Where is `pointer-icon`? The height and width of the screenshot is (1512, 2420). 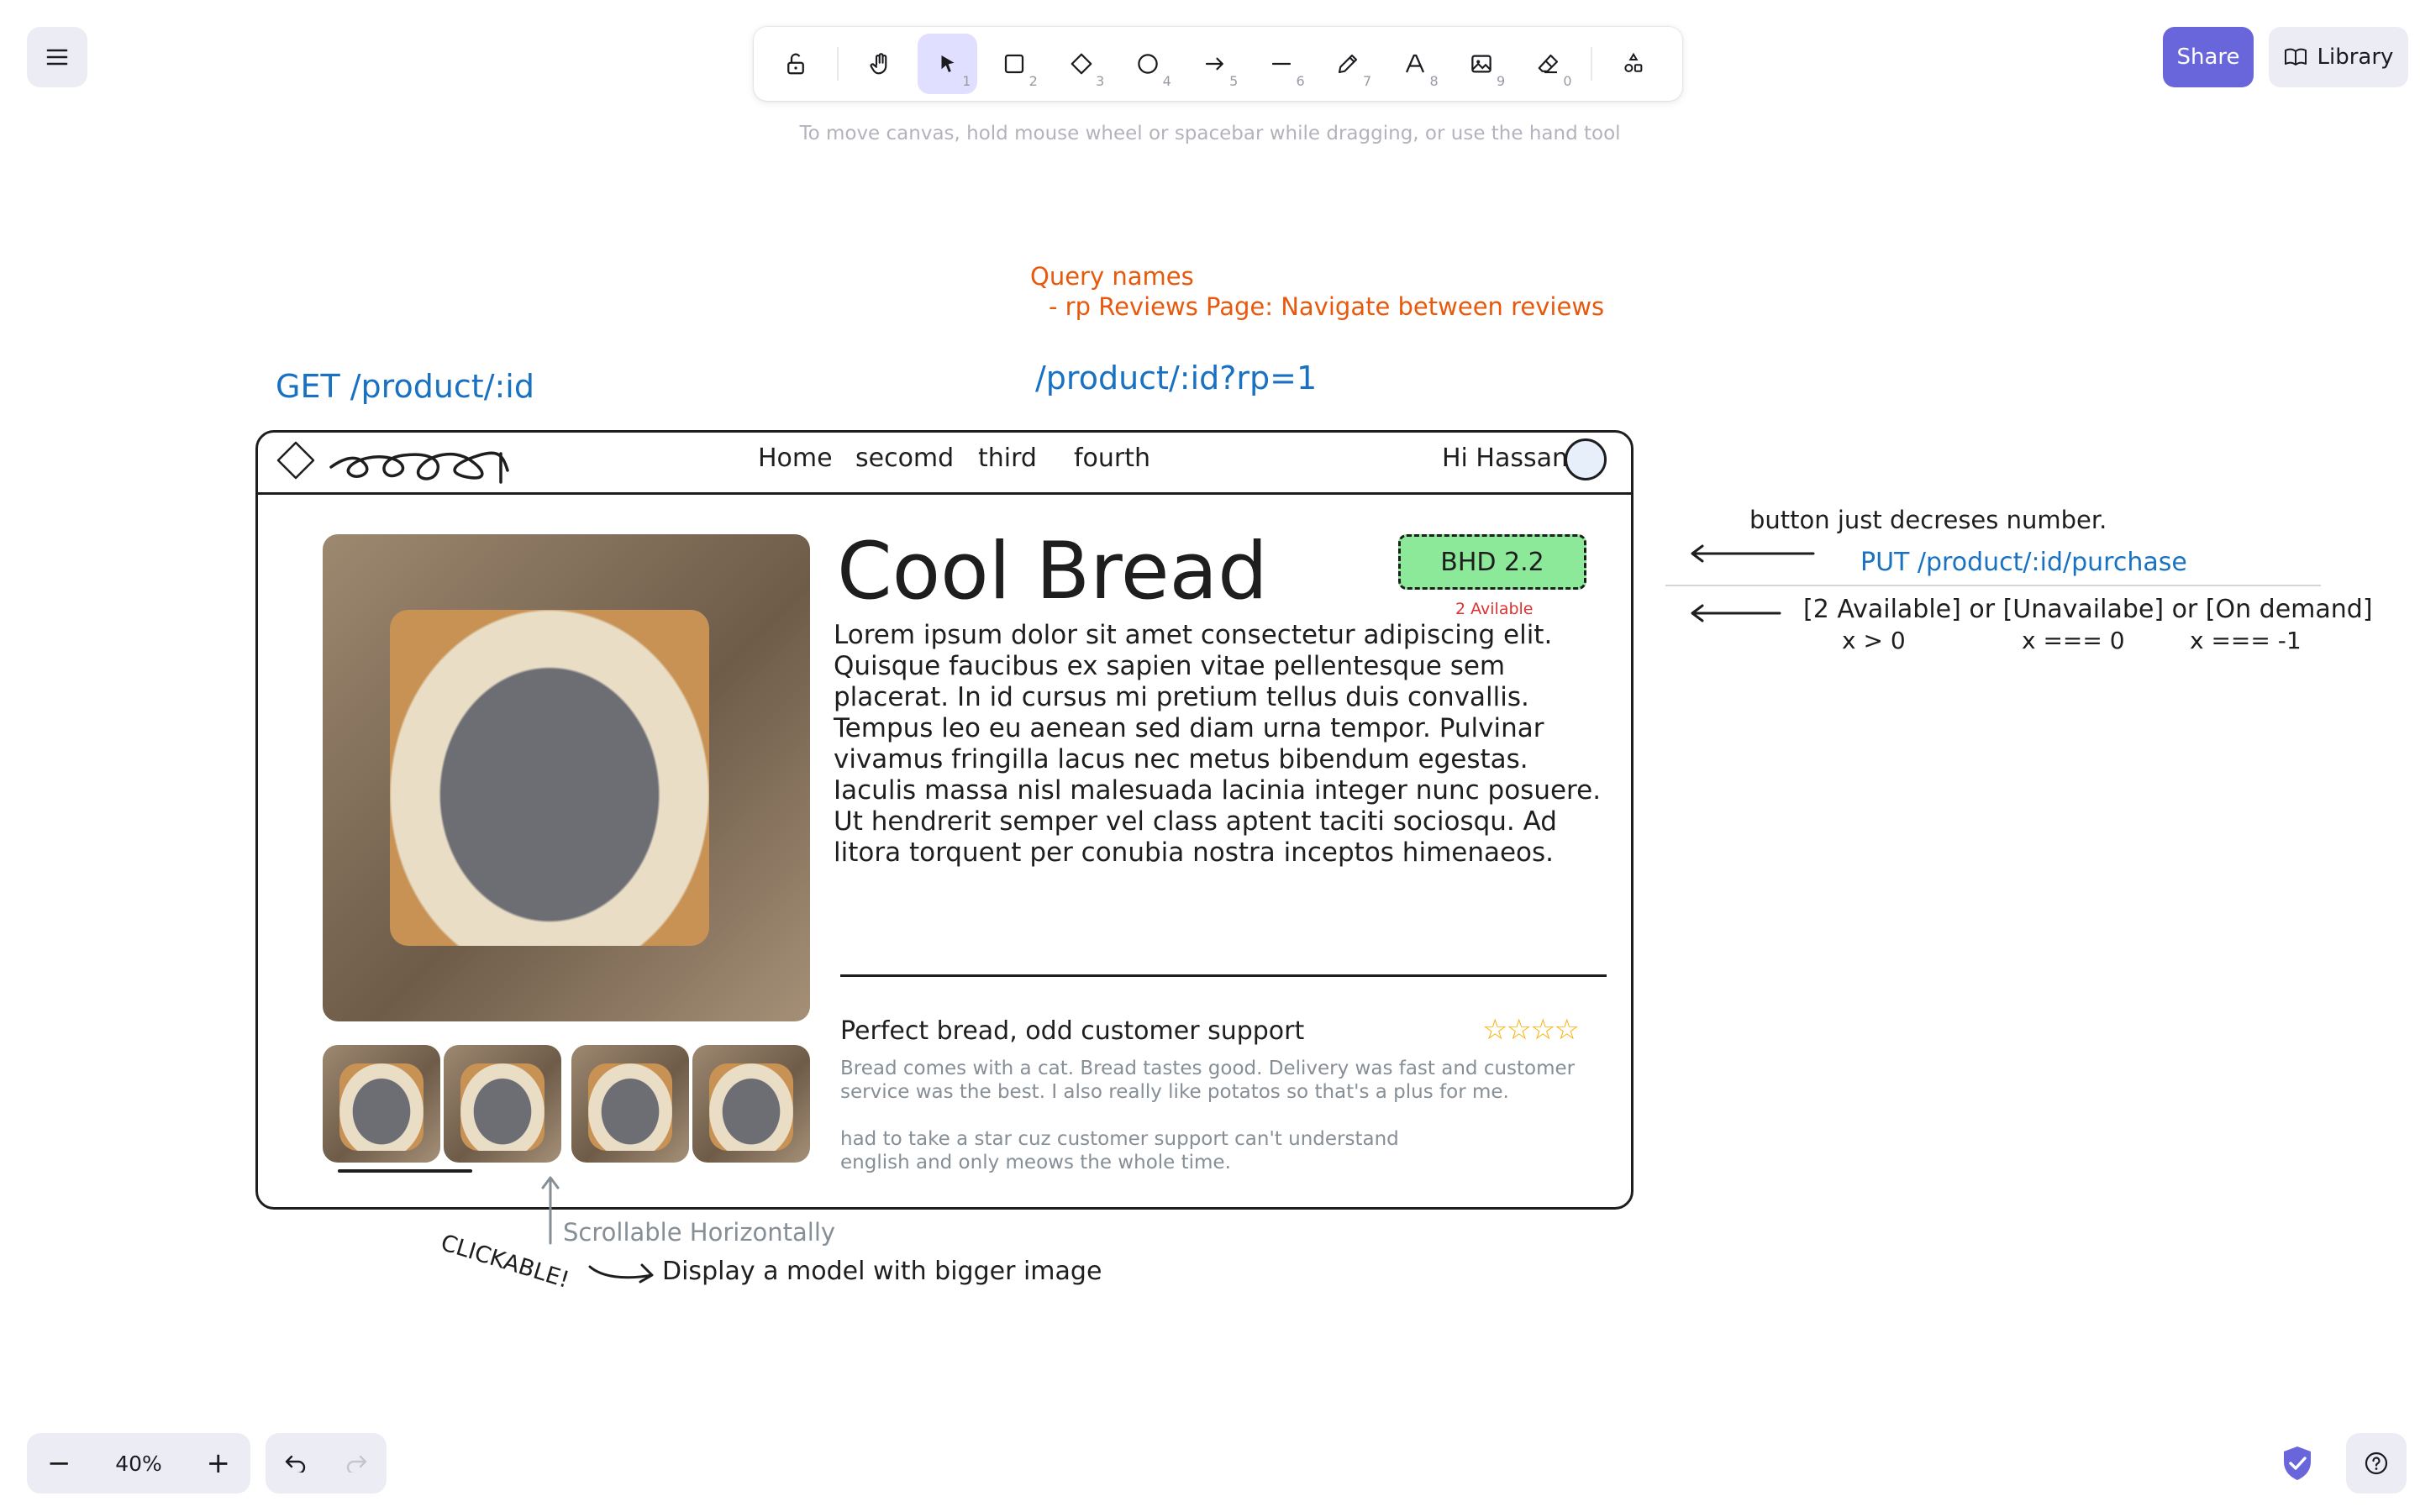
pointer-icon is located at coordinates (948, 63).